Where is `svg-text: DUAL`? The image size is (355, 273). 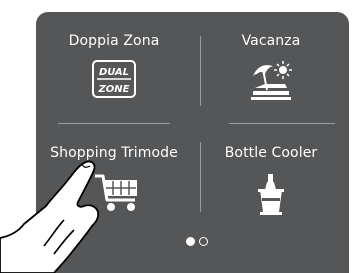
svg-text: DUAL is located at coordinates (114, 72).